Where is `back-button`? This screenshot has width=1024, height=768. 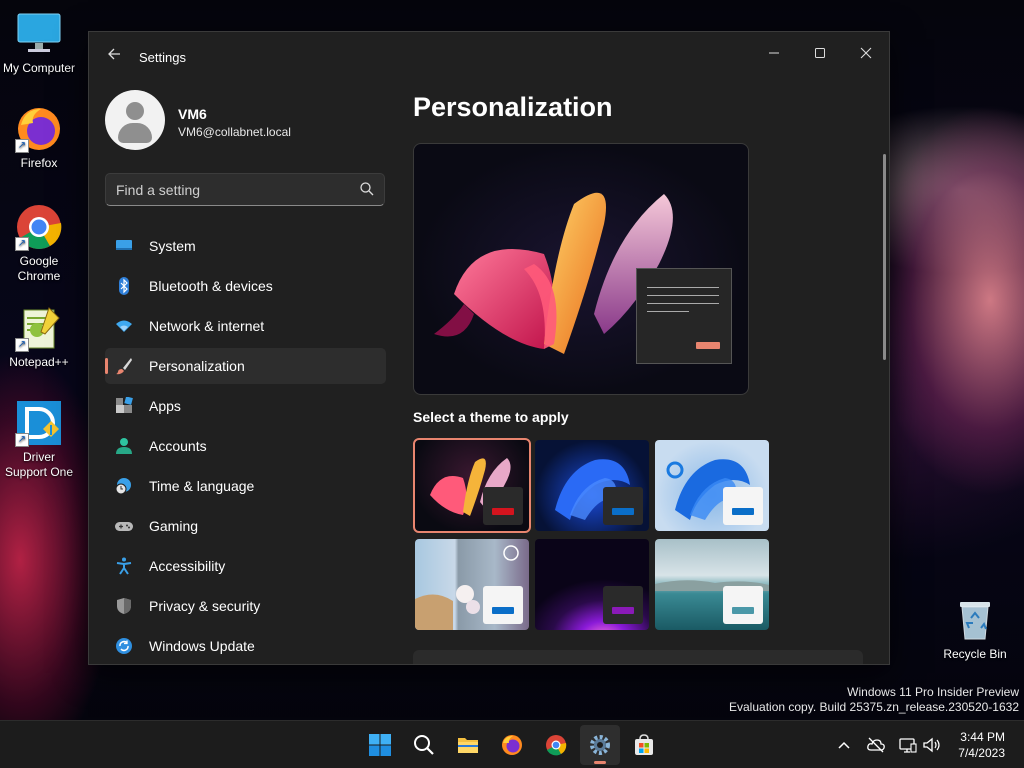 back-button is located at coordinates (114, 57).